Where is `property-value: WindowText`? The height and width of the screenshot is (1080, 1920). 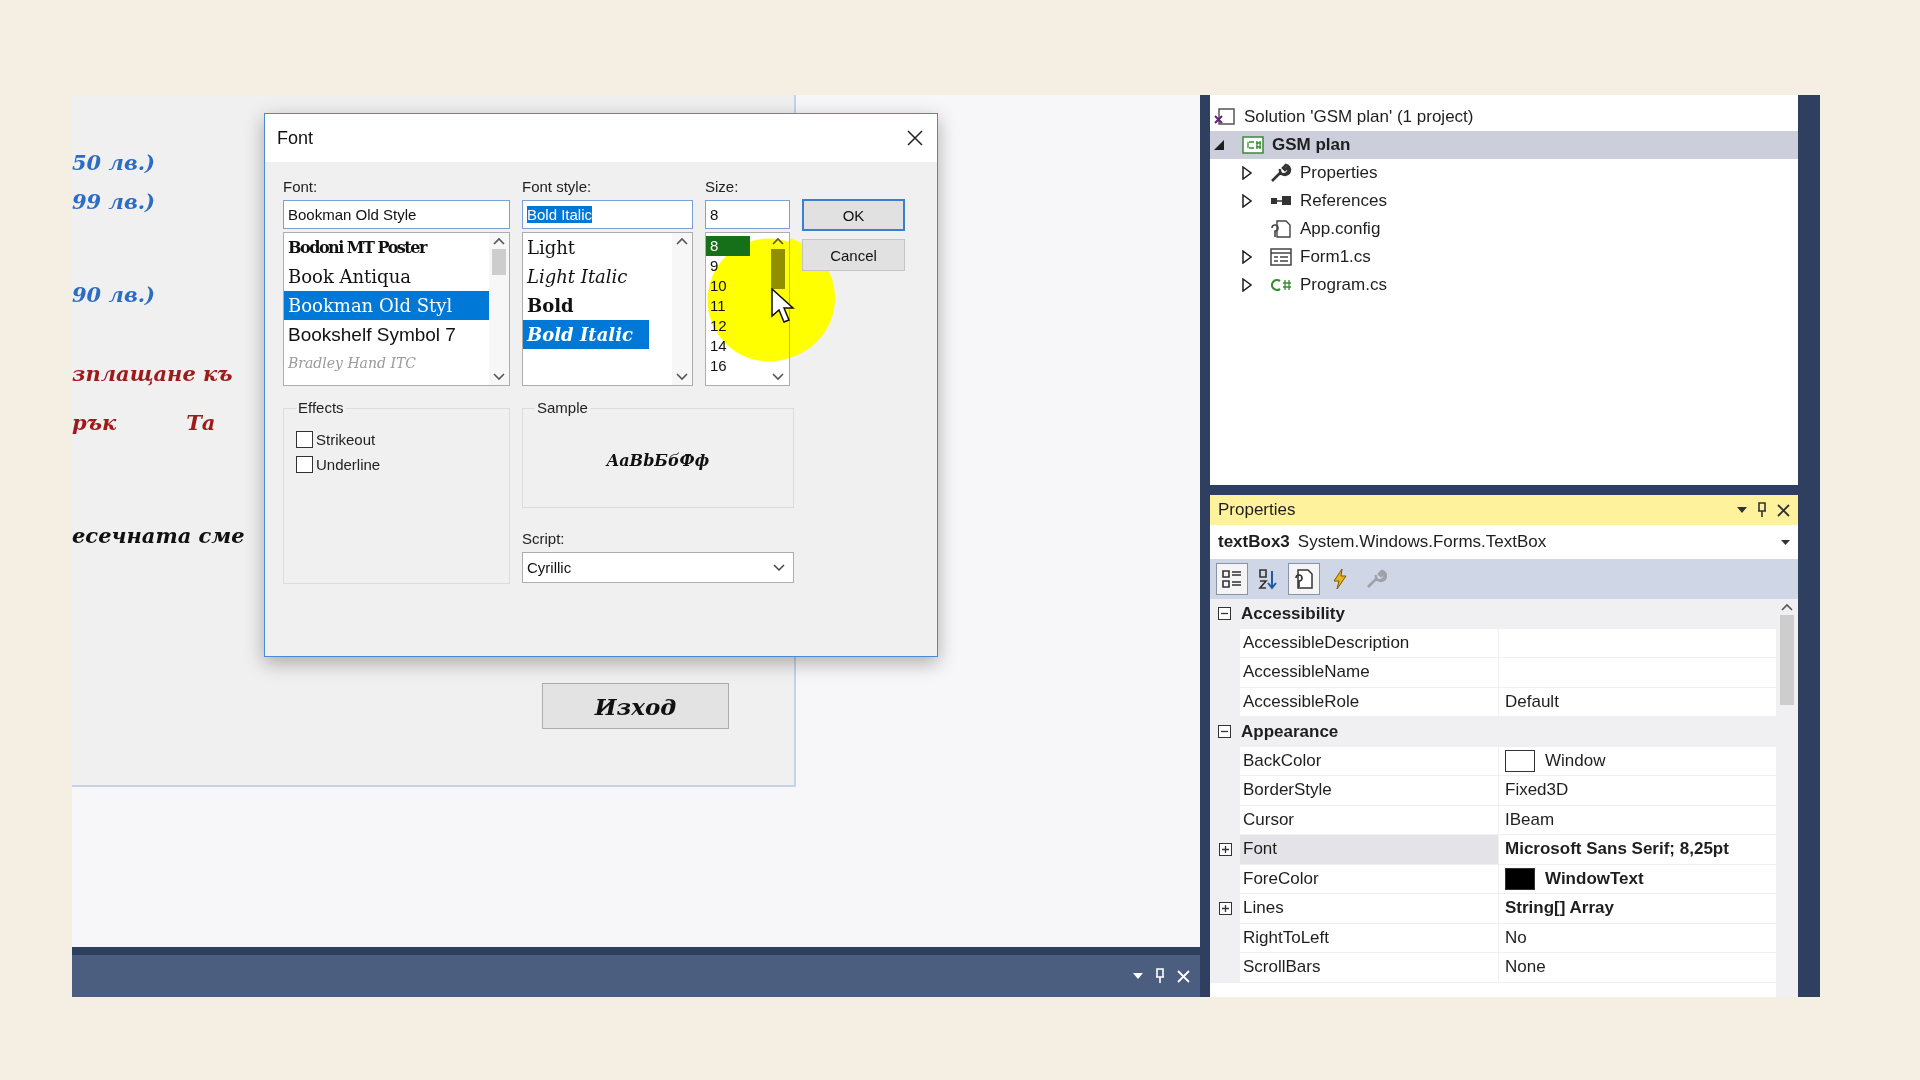 property-value: WindowText is located at coordinates (1637, 879).